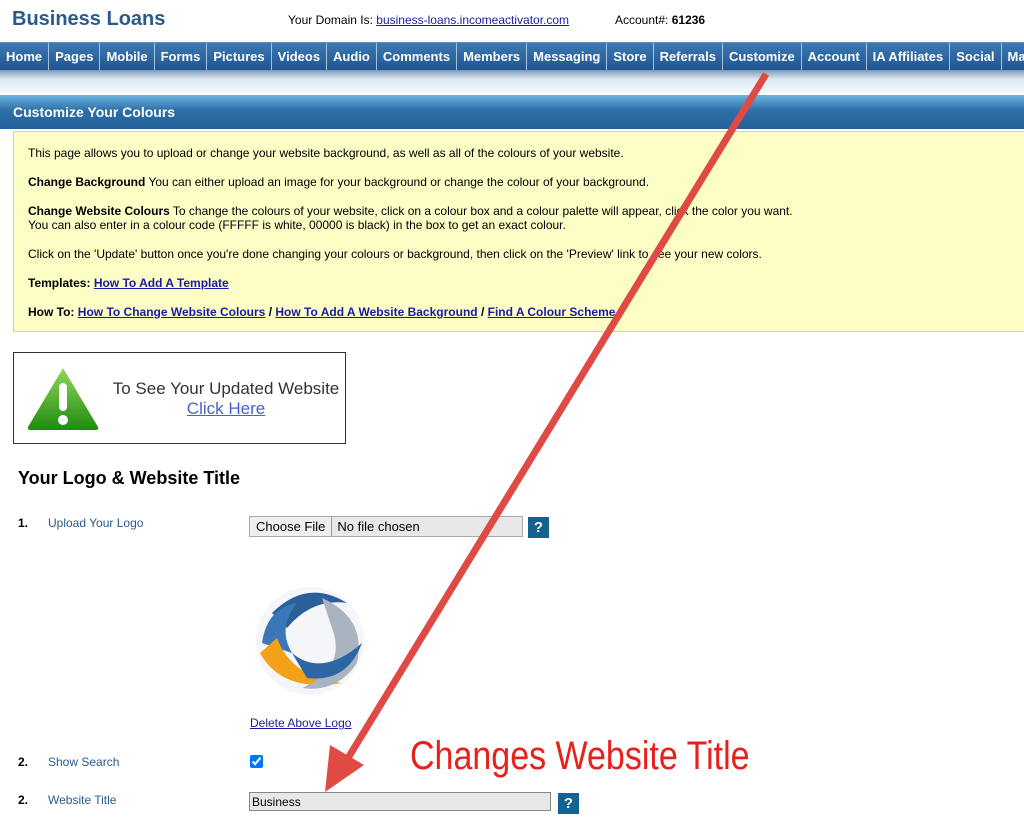 Image resolution: width=1024 pixels, height=827 pixels. Describe the element at coordinates (688, 56) in the screenshot. I see `nav-referrals: Referrals` at that location.